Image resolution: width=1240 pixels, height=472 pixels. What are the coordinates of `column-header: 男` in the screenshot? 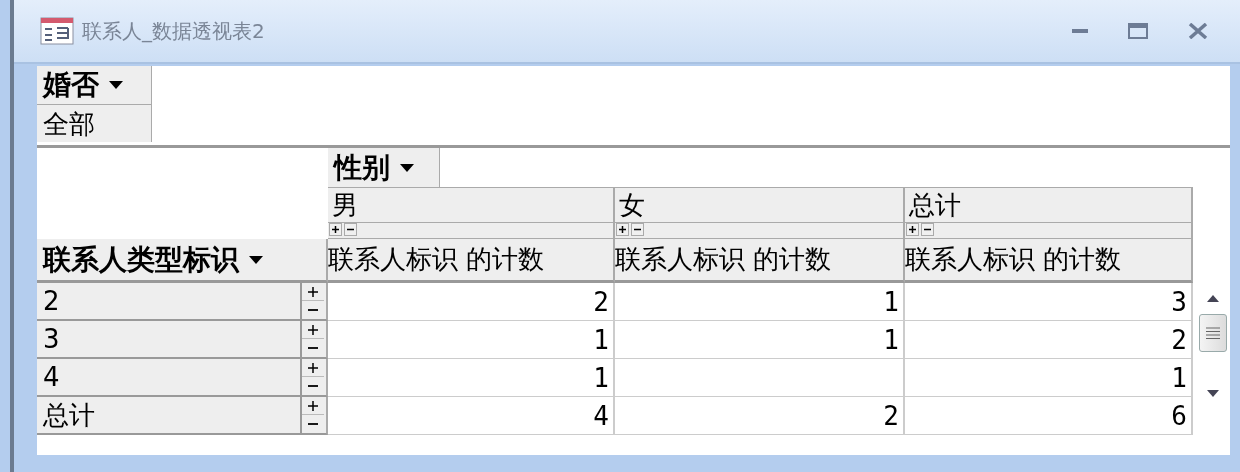 It's located at (471, 205).